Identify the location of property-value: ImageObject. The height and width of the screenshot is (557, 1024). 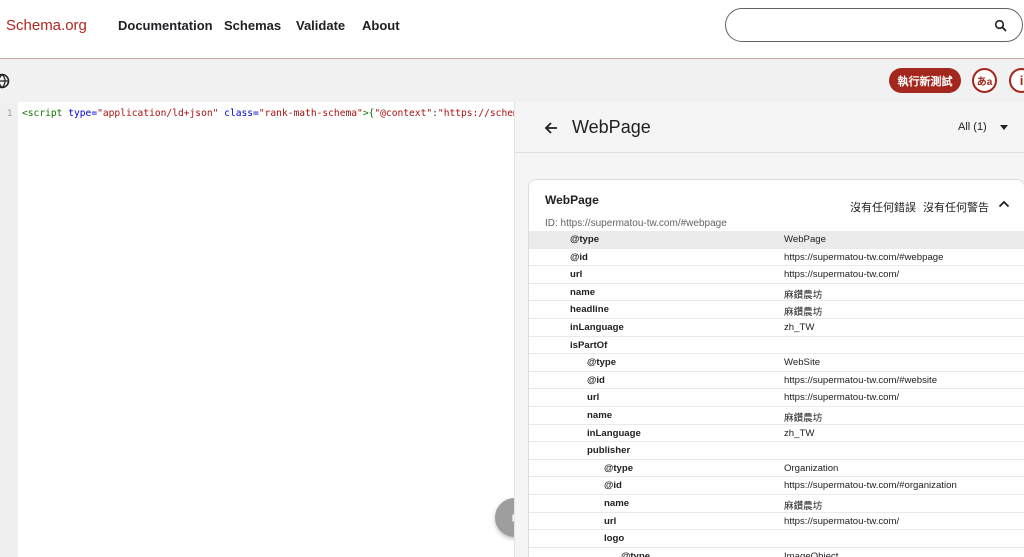
(811, 553).